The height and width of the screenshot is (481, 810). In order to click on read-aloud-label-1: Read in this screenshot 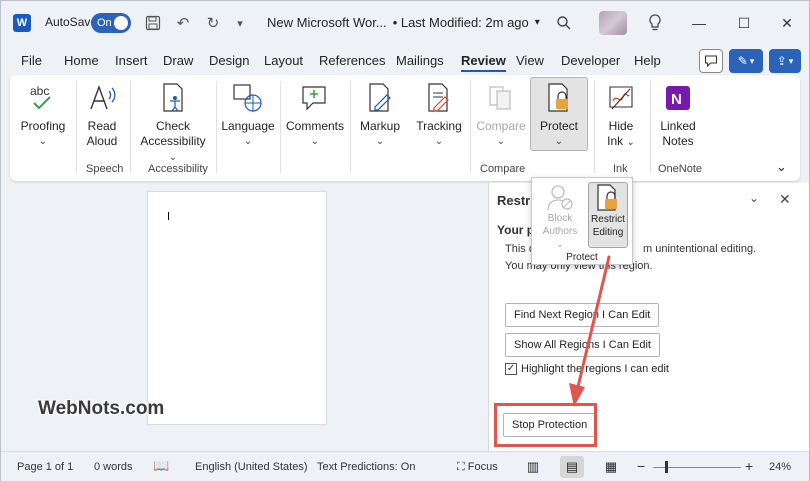, I will do `click(102, 126)`.